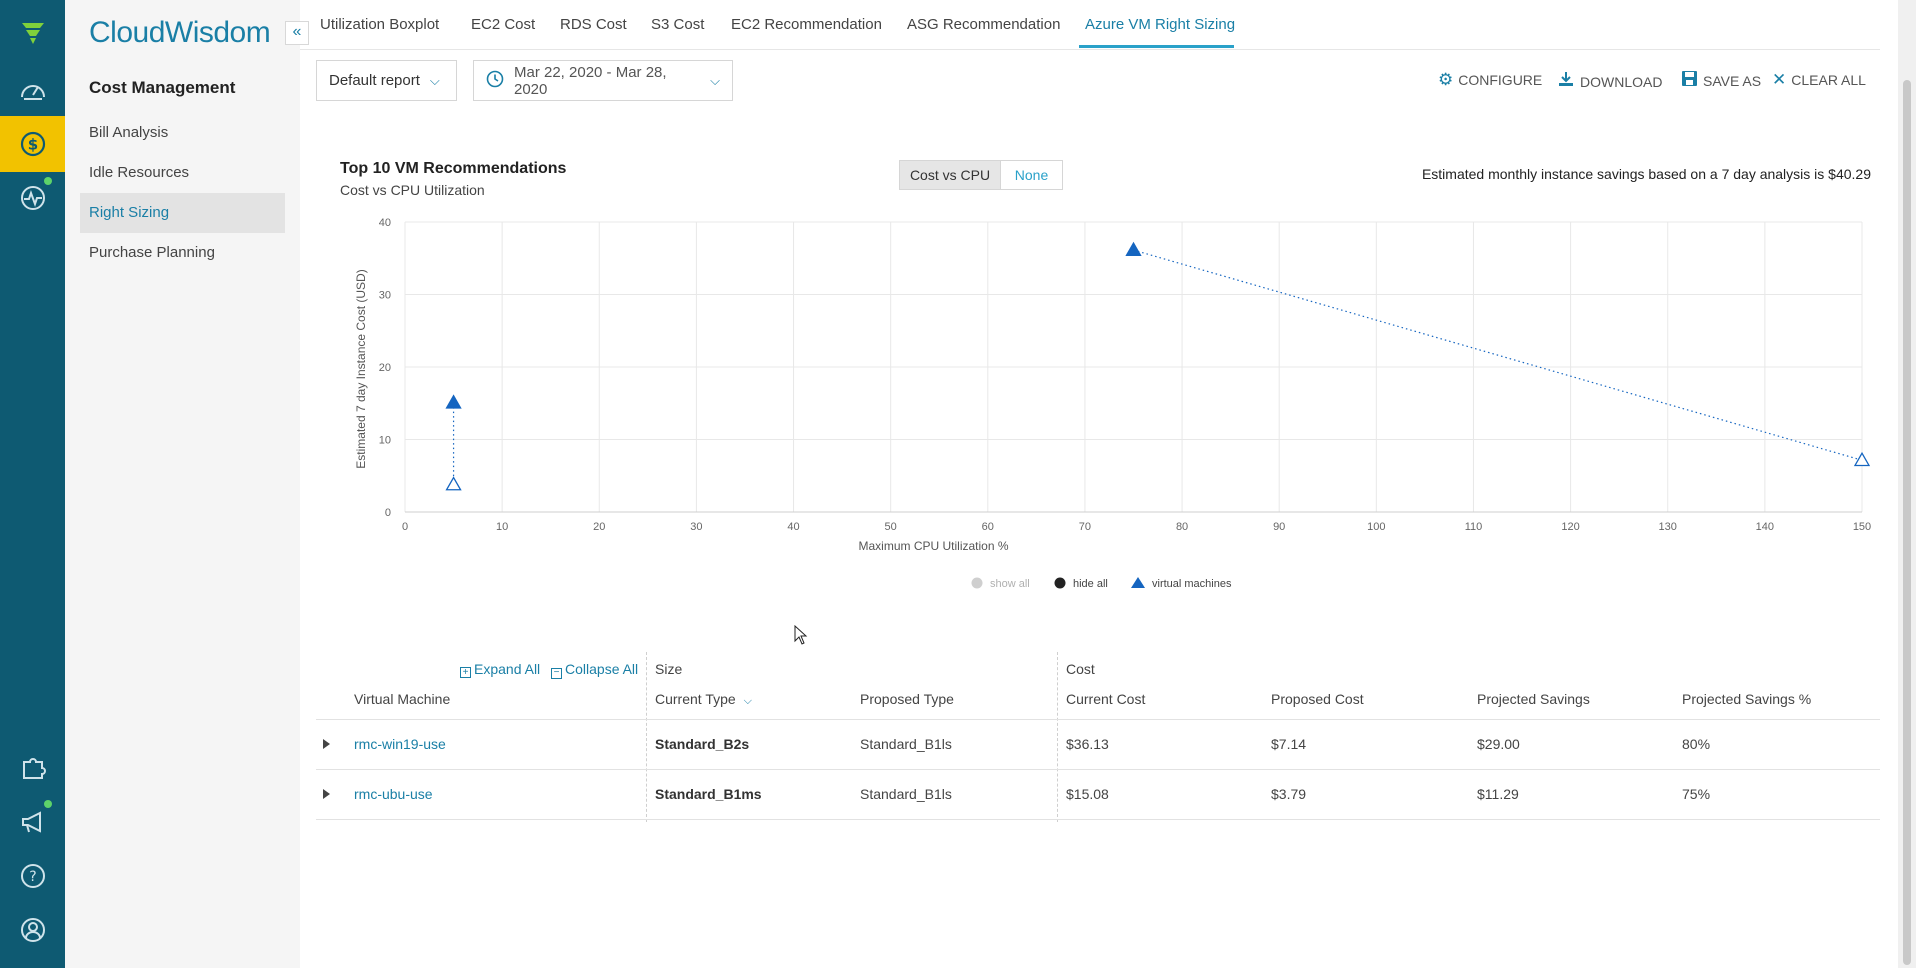  Describe the element at coordinates (500, 669) in the screenshot. I see `expand-all-button: + Expand All` at that location.